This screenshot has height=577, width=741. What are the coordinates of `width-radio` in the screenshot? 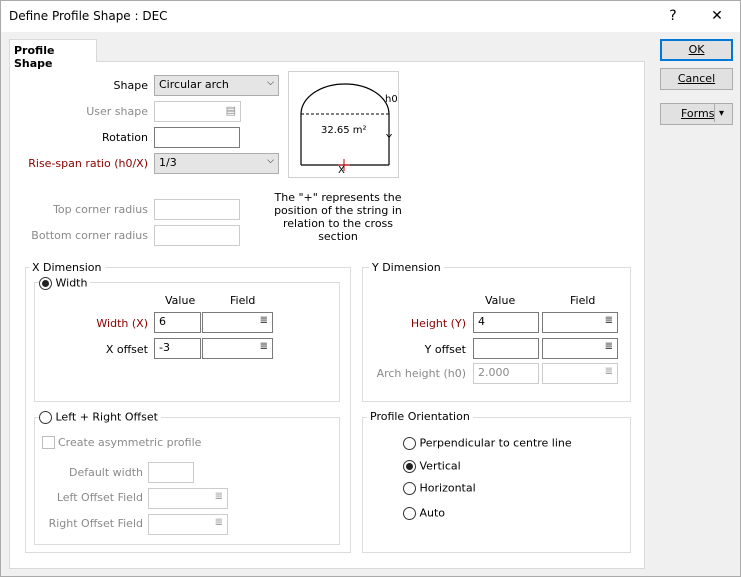 It's located at (45, 283).